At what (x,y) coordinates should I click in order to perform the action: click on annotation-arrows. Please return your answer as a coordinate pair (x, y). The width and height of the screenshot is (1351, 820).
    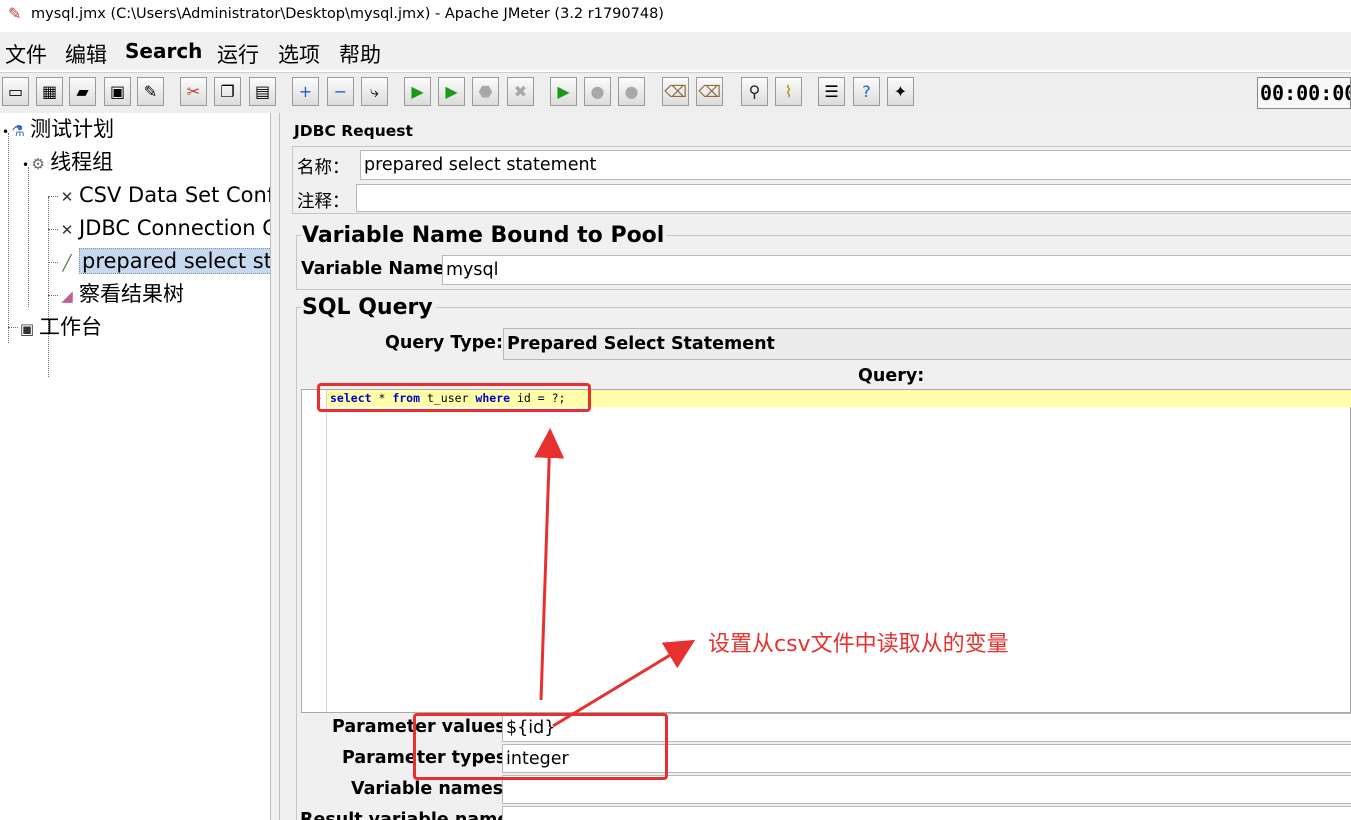
    Looking at the image, I should click on (615, 578).